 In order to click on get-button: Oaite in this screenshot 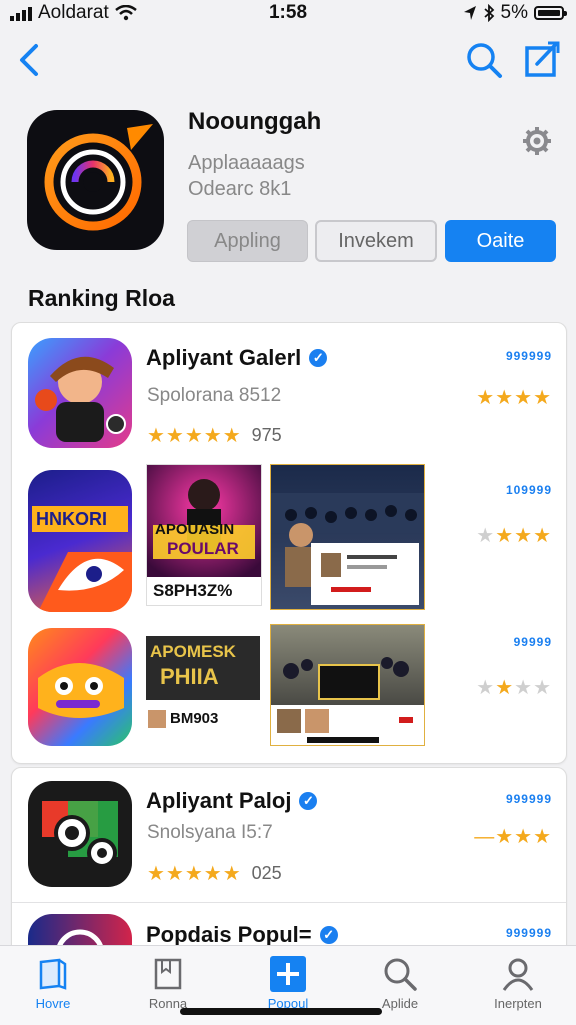, I will do `click(500, 241)`.